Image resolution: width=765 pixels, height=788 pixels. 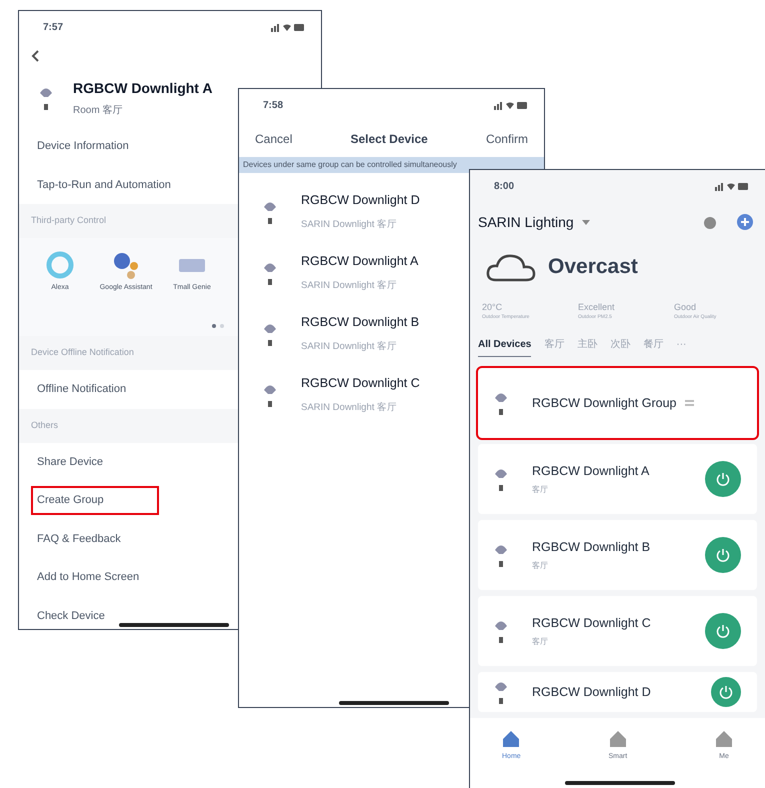 I want to click on device-card: RGBCW Downlight B 客厅, so click(x=617, y=555).